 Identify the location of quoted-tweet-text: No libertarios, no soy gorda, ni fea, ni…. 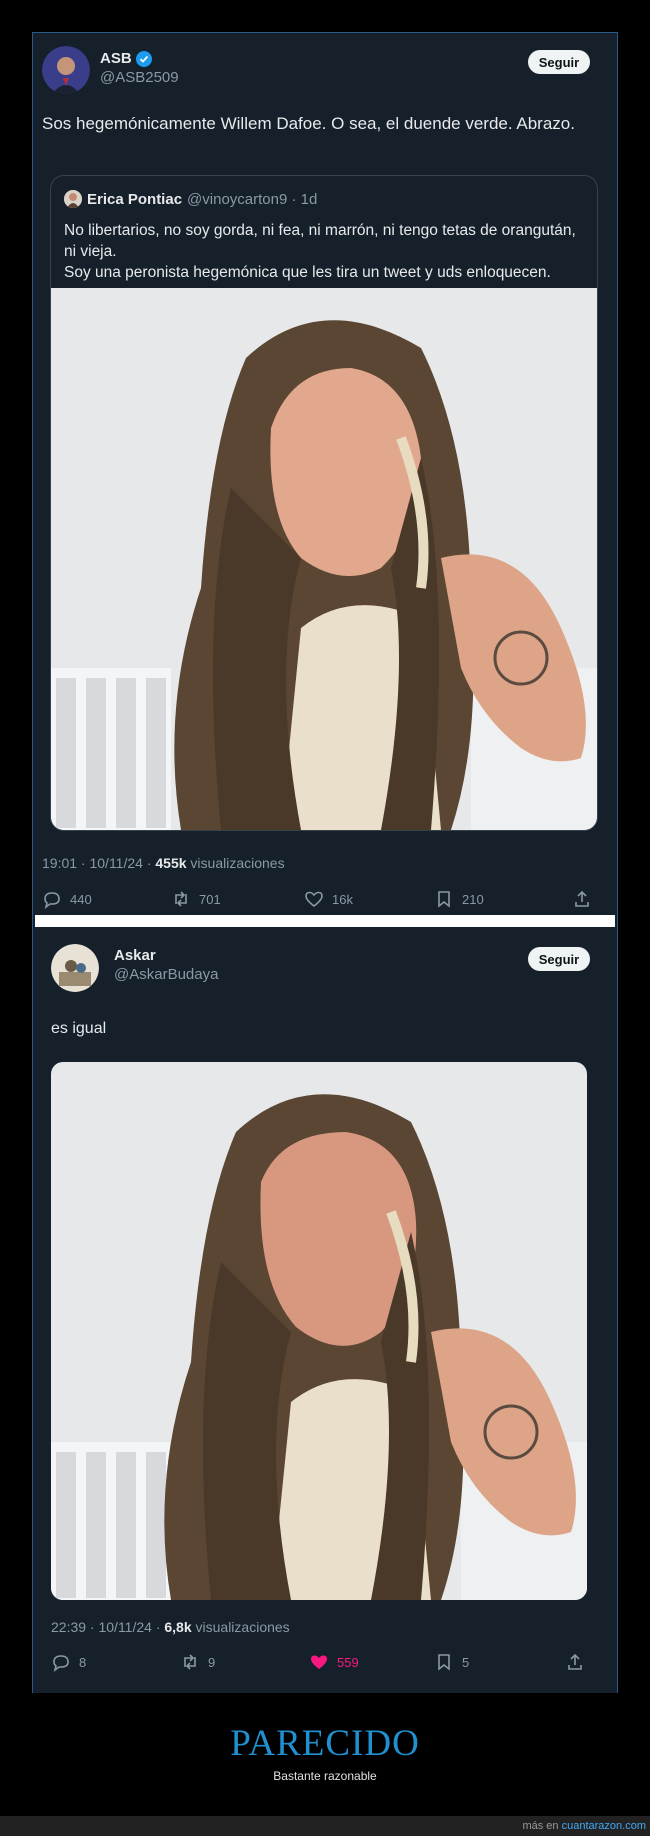
(326, 251).